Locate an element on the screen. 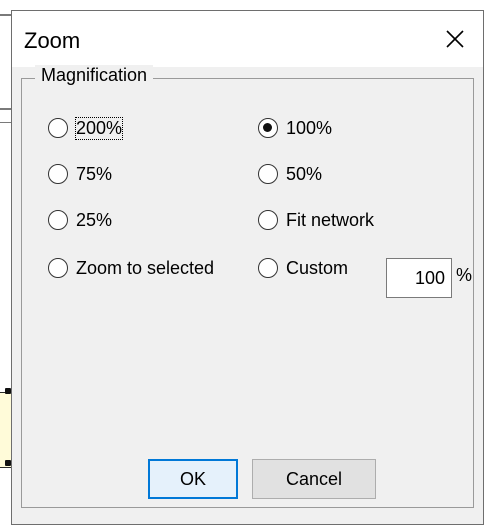  radio-circle-selected is located at coordinates (268, 128).